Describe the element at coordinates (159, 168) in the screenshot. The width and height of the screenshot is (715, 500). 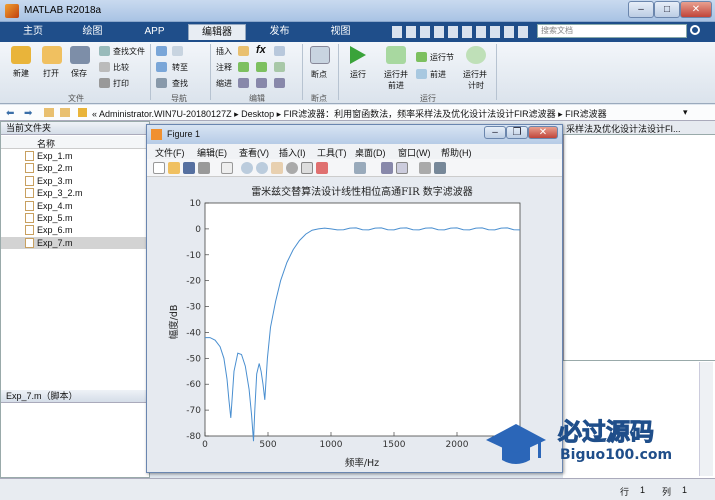
I see `new-figure-icon` at that location.